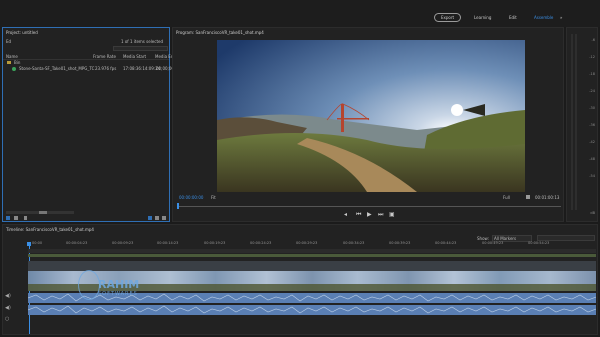 Image resolution: width=600 pixels, height=337 pixels. Describe the element at coordinates (9, 41) in the screenshot. I see `project-path: Ed` at that location.